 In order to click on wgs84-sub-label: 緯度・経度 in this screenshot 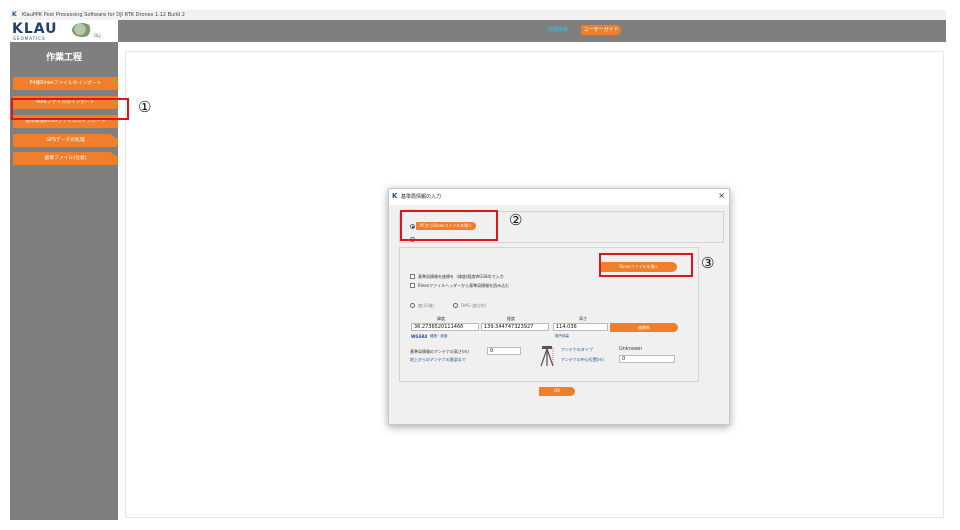, I will do `click(439, 336)`.